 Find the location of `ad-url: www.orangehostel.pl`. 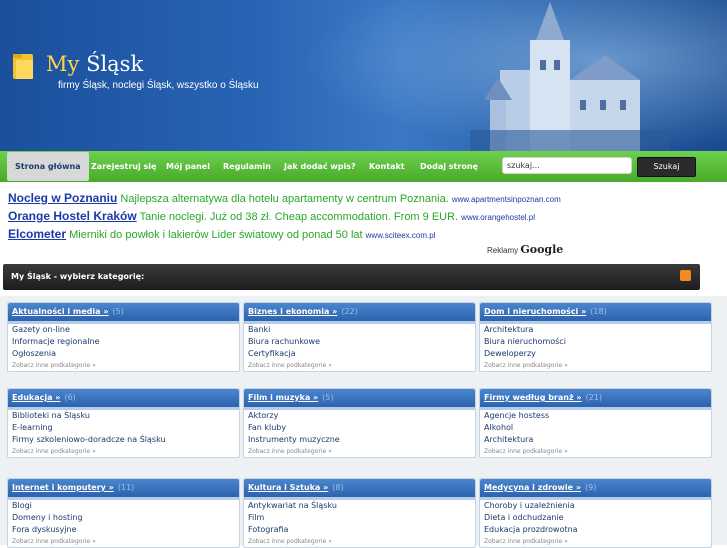

ad-url: www.orangehostel.pl is located at coordinates (498, 217).